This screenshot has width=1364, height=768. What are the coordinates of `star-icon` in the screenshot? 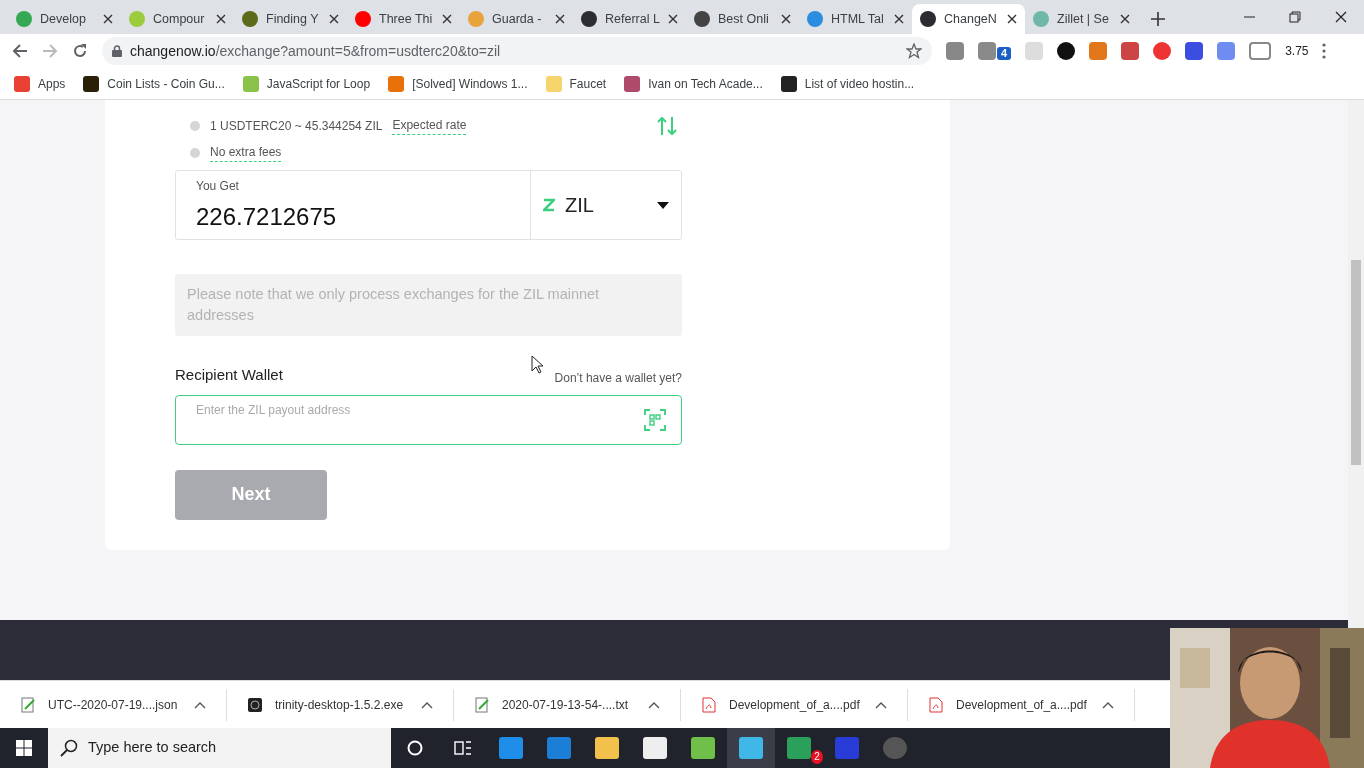 It's located at (914, 51).